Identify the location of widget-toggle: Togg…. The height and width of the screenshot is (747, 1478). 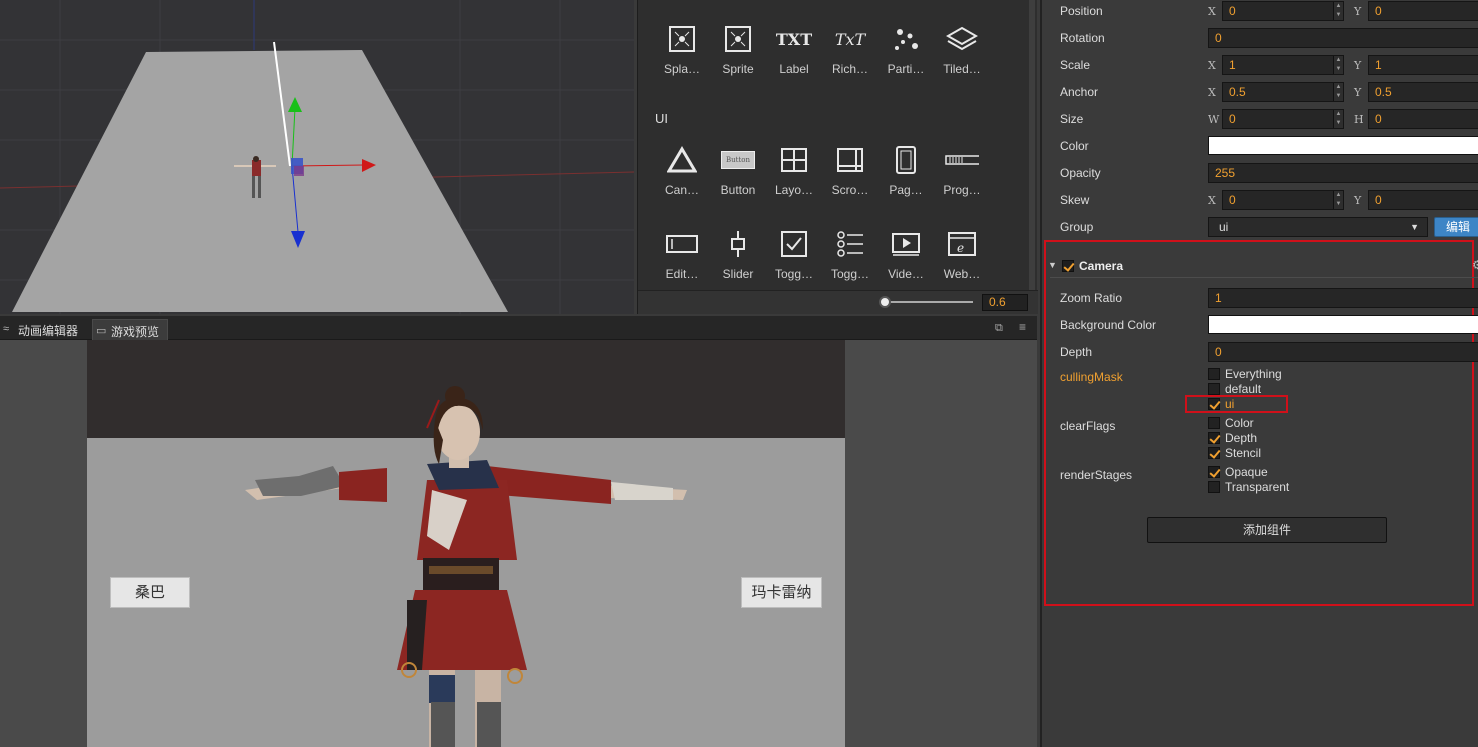
(794, 254).